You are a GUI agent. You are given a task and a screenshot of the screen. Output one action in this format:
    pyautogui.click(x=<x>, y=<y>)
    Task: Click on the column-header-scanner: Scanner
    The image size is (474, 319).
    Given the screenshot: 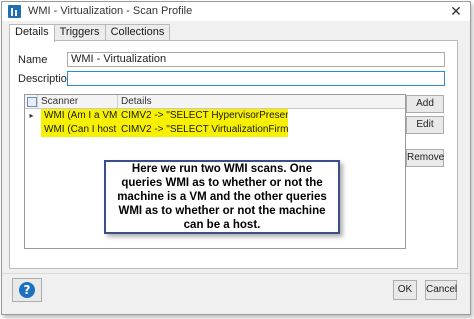 What is the action you would take?
    pyautogui.click(x=78, y=101)
    